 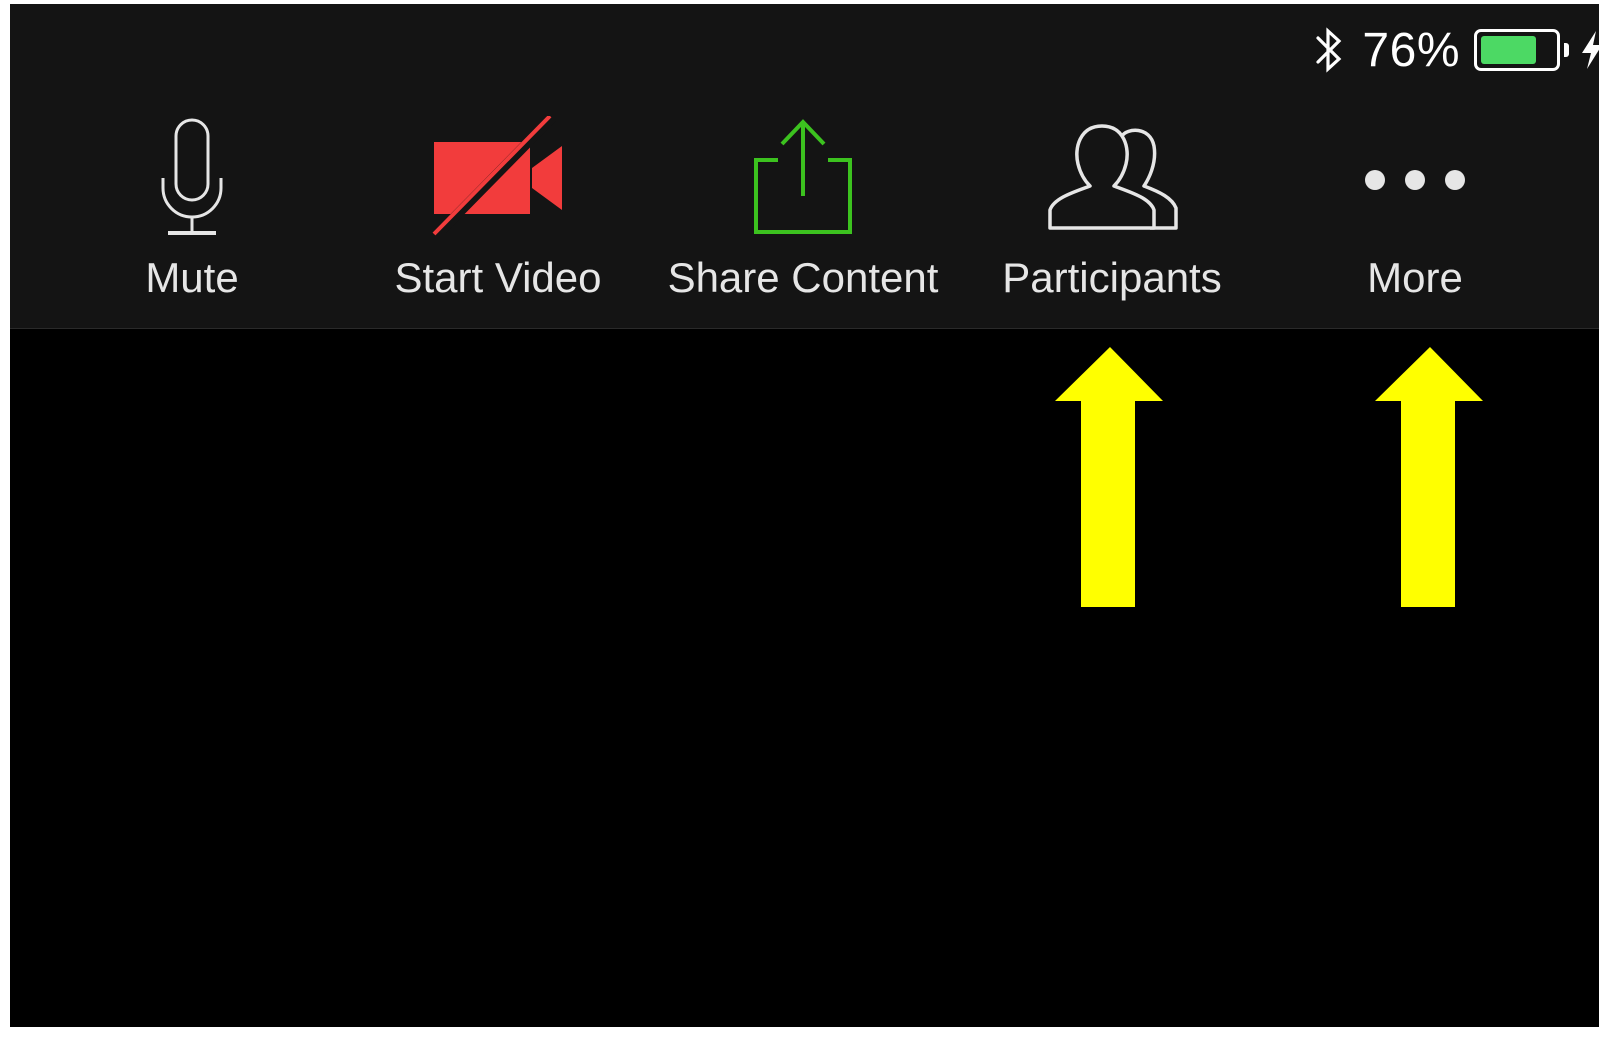 I want to click on mute-button: Mute, so click(x=192, y=216).